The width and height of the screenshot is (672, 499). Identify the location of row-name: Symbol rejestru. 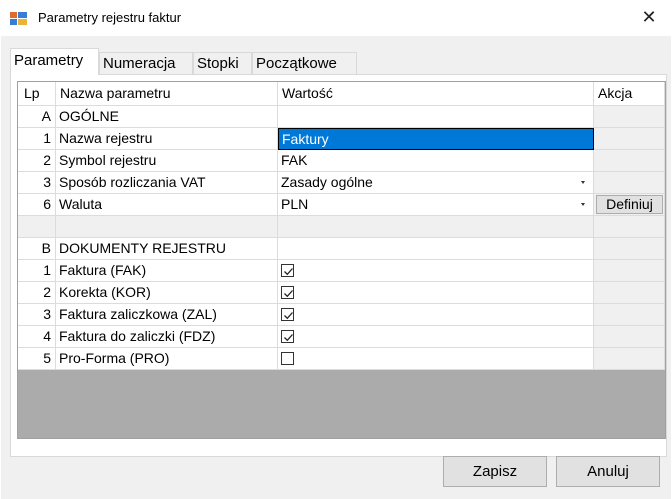
(167, 161).